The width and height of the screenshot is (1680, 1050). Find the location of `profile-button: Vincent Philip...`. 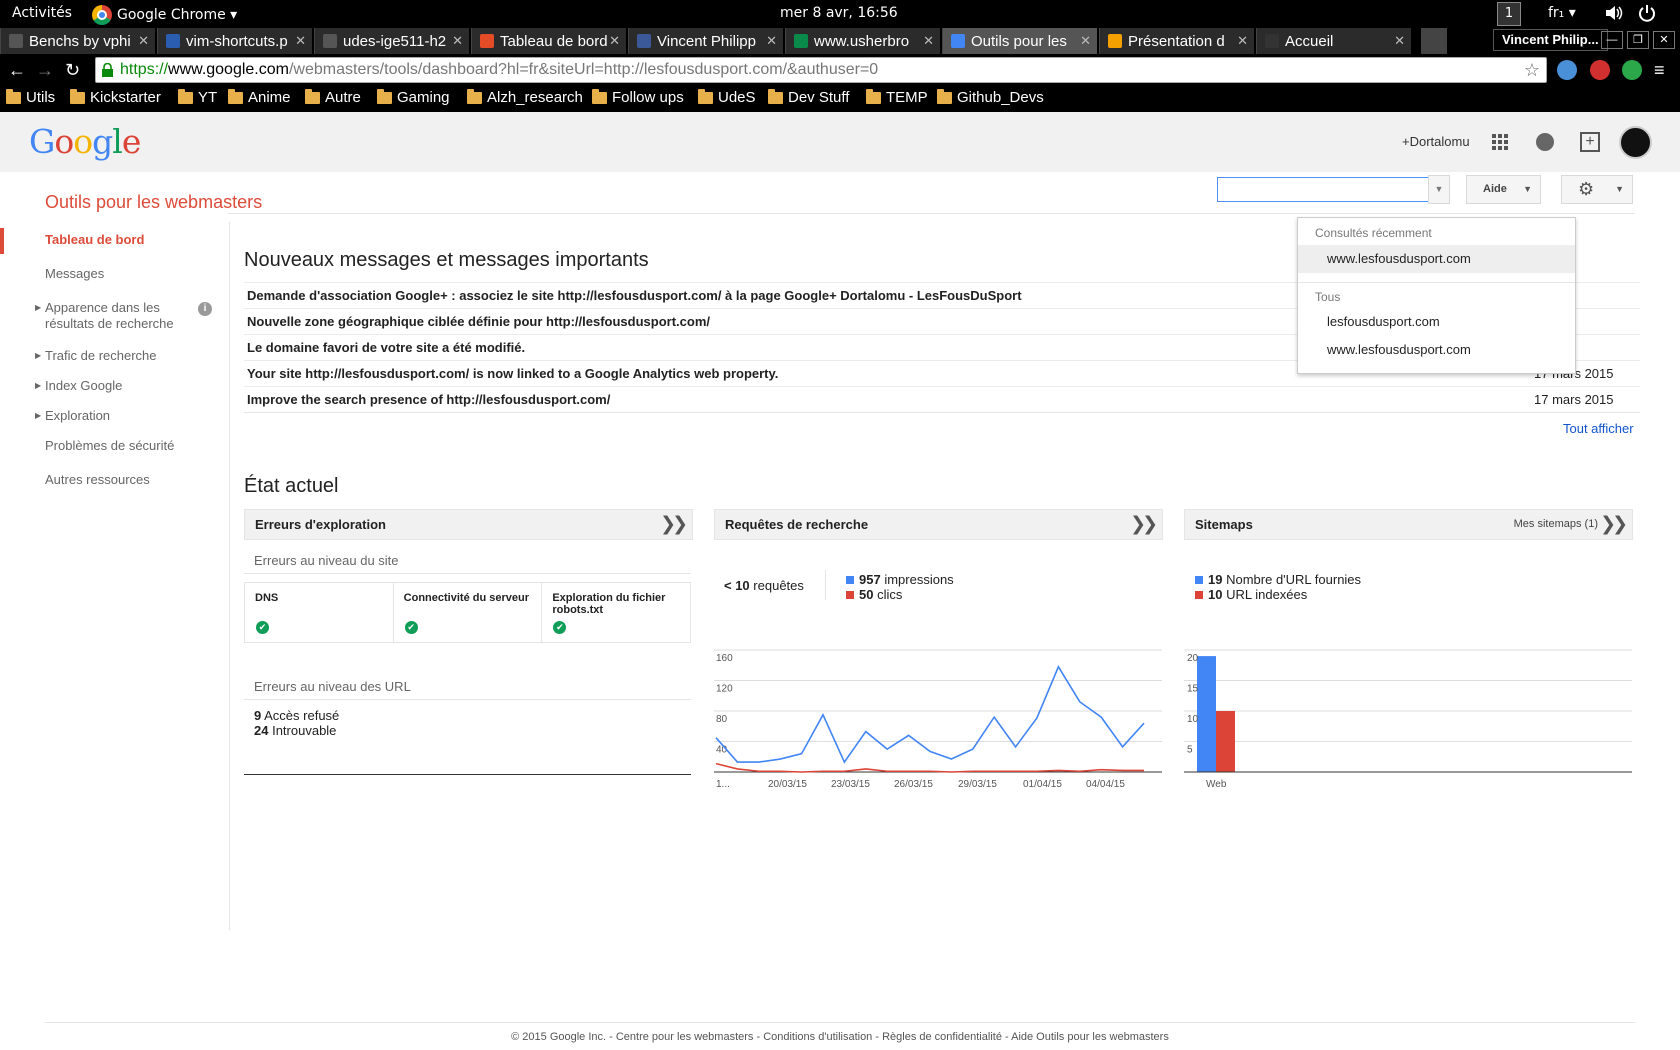

profile-button: Vincent Philip... is located at coordinates (1550, 40).